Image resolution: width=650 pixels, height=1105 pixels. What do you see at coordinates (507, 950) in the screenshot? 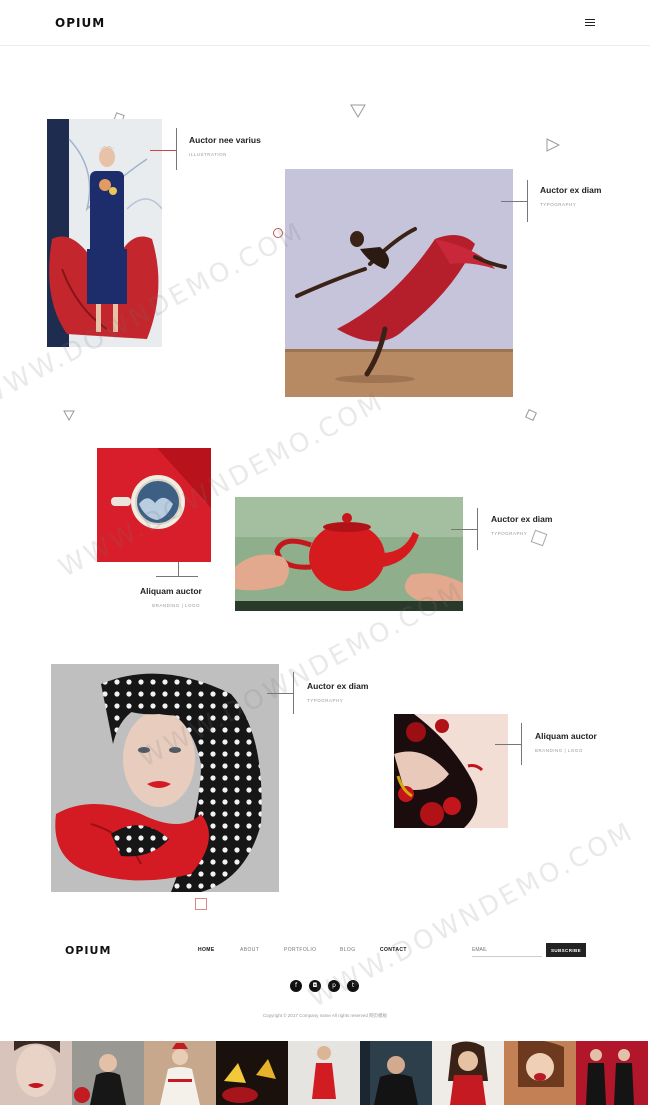
I see `email-input` at bounding box center [507, 950].